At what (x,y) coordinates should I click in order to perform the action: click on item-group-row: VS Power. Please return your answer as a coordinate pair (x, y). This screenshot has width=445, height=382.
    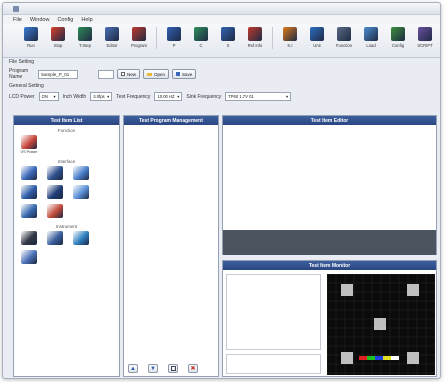
    Looking at the image, I should click on (66, 144).